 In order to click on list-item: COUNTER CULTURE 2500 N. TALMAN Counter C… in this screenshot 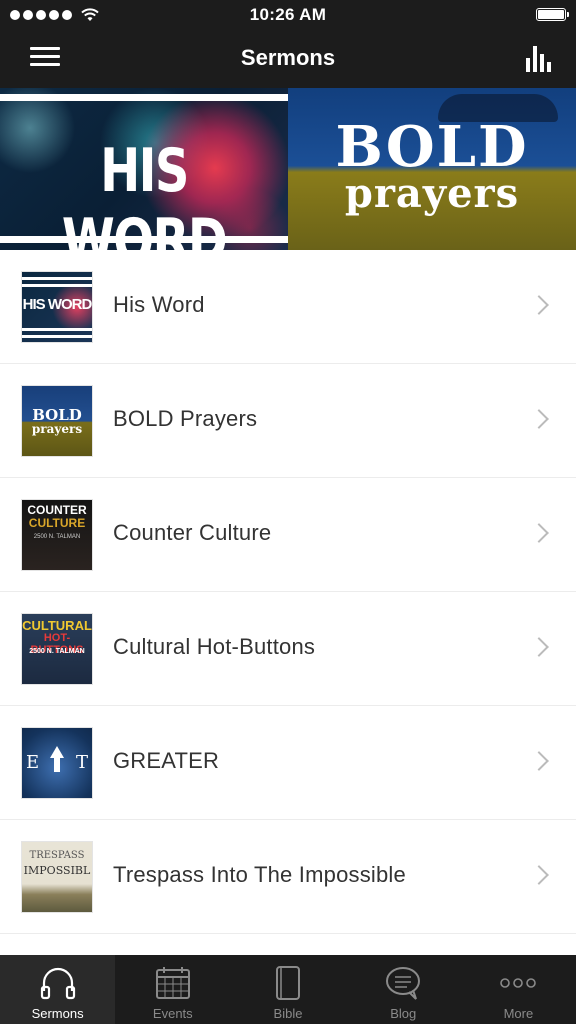, I will do `click(288, 535)`.